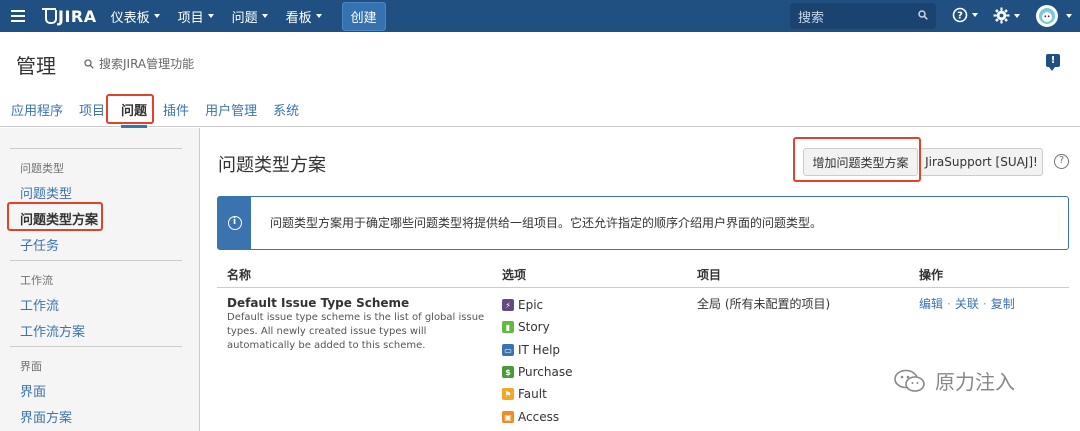 This screenshot has width=1080, height=431. I want to click on sidebar-item-screen-schemes: 界面方案, so click(46, 416).